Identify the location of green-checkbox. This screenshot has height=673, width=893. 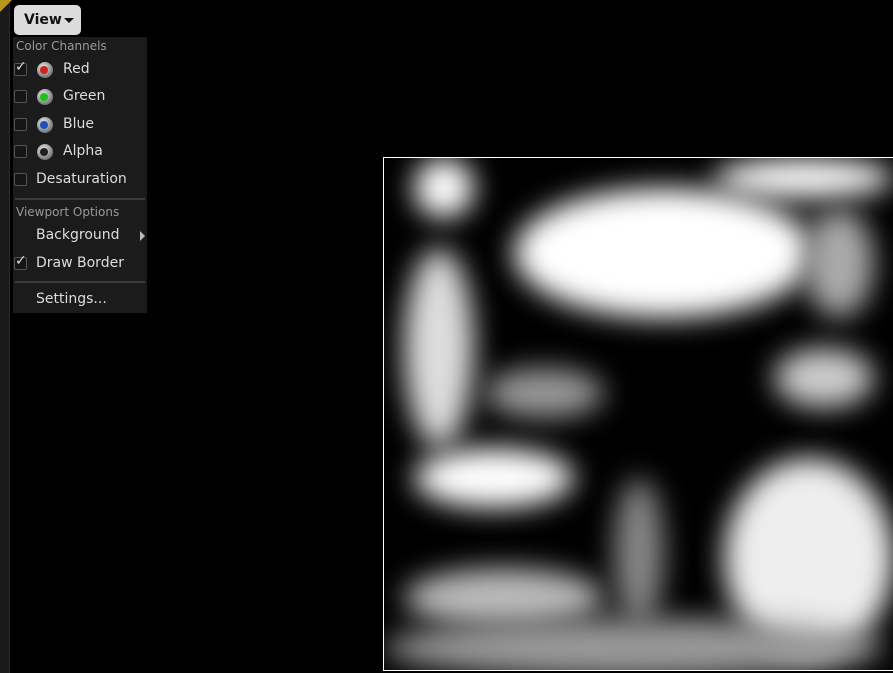
(20, 96).